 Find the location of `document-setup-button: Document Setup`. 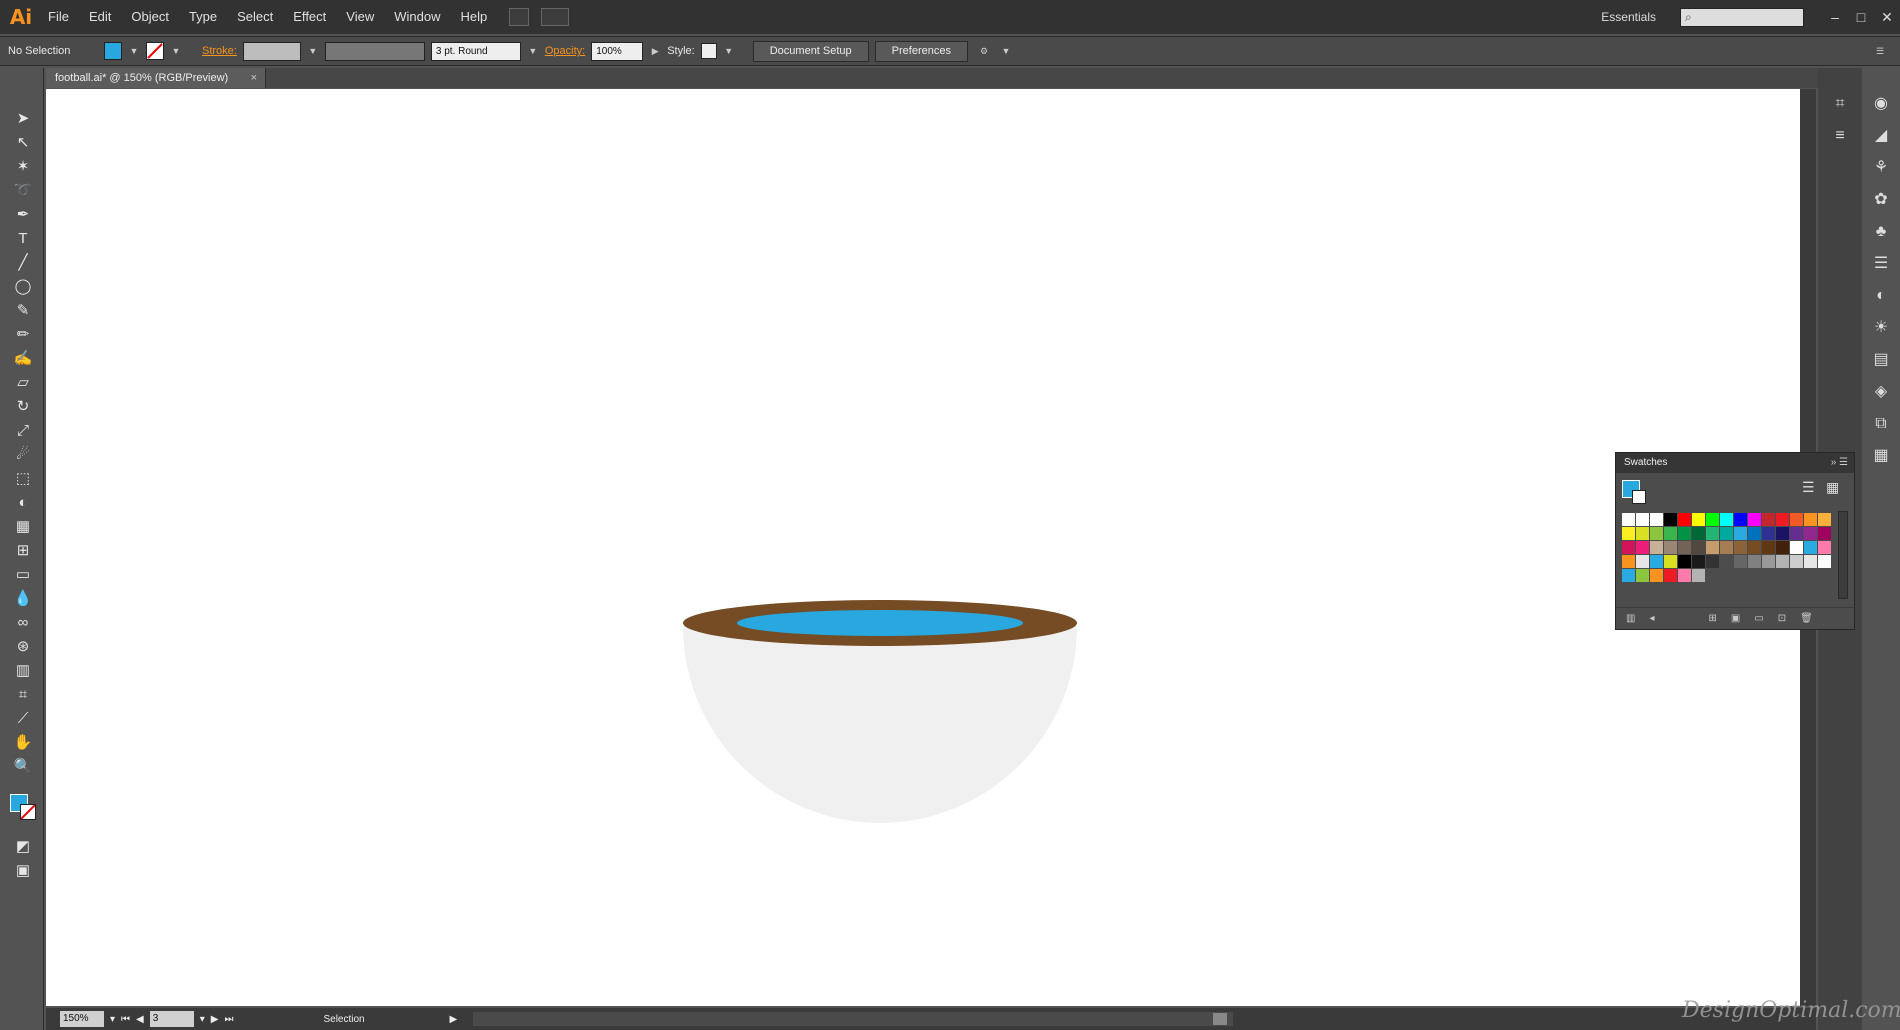

document-setup-button: Document Setup is located at coordinates (810, 51).